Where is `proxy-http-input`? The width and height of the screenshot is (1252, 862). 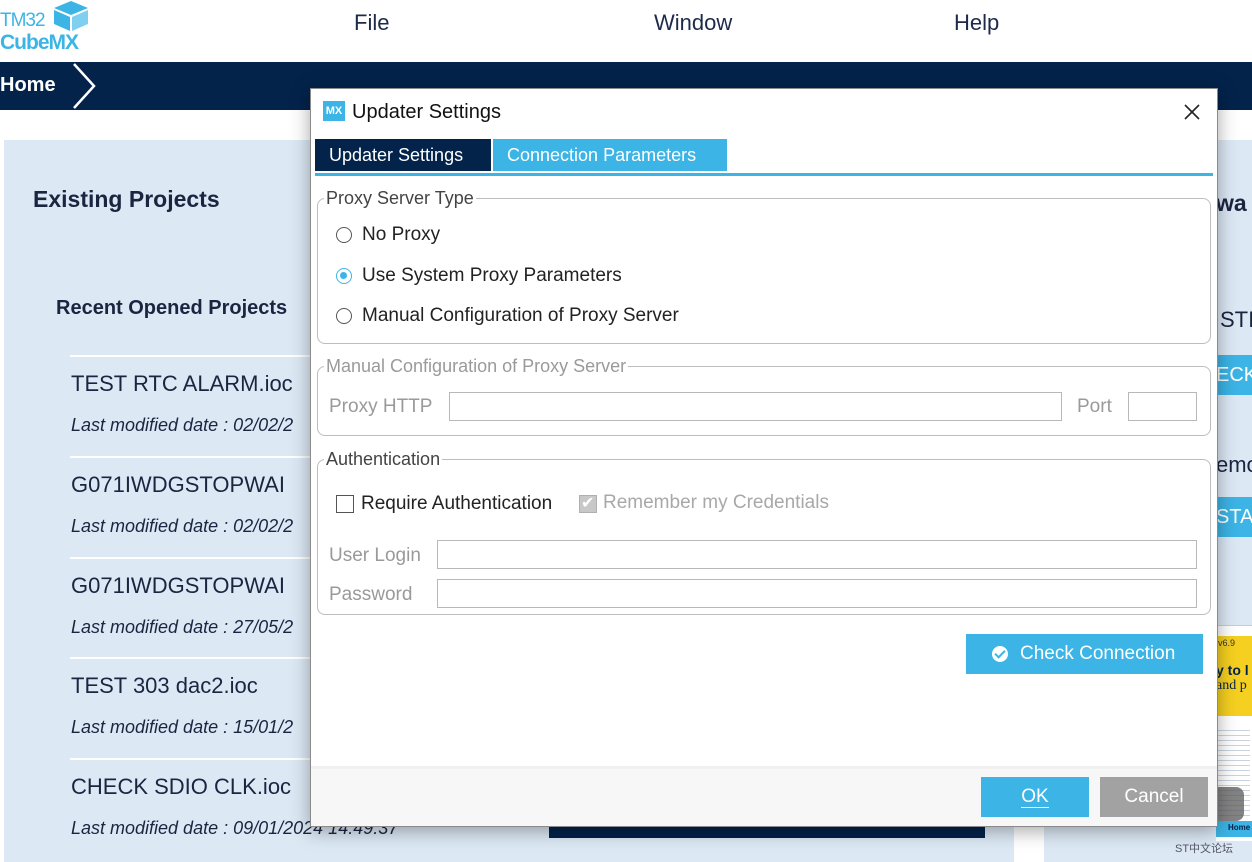
proxy-http-input is located at coordinates (755, 406).